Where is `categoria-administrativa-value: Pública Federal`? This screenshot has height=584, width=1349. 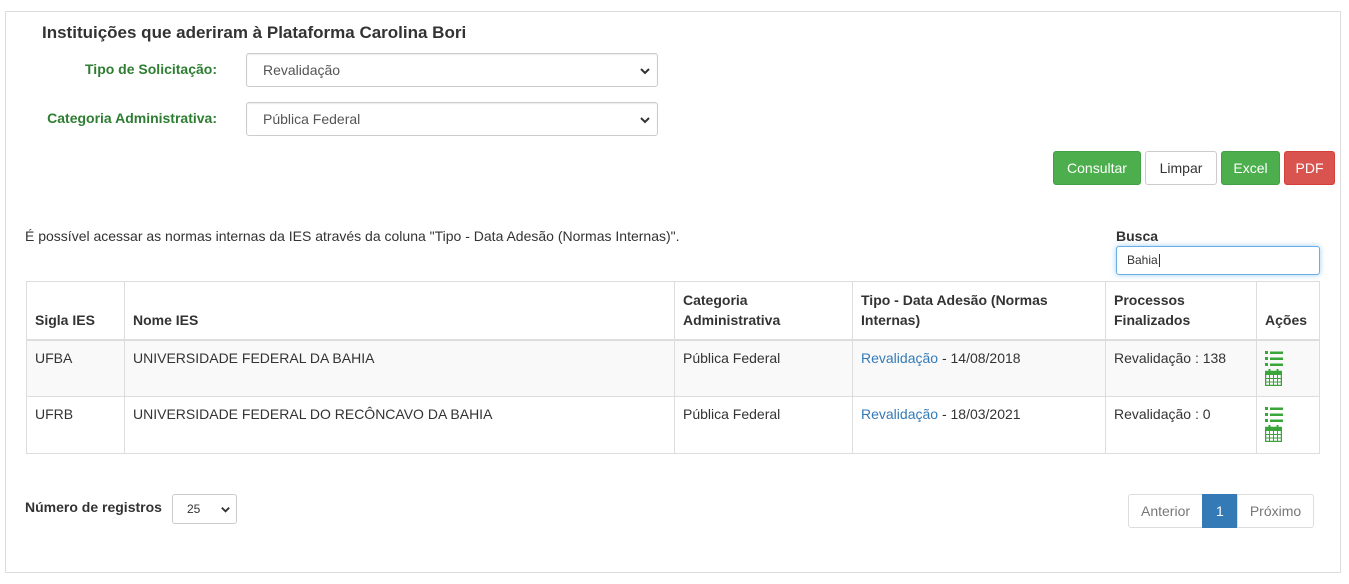 categoria-administrativa-value: Pública Federal is located at coordinates (312, 119).